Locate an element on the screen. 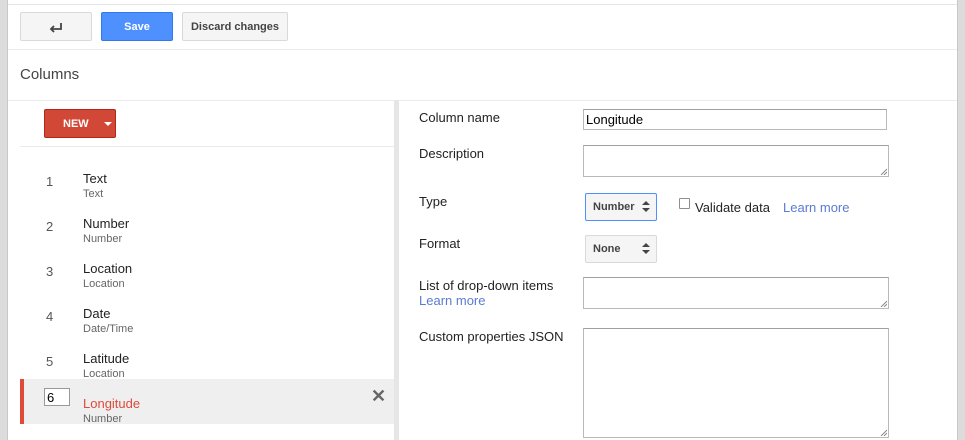 This screenshot has height=440, width=965. list-divider is located at coordinates (207, 146).